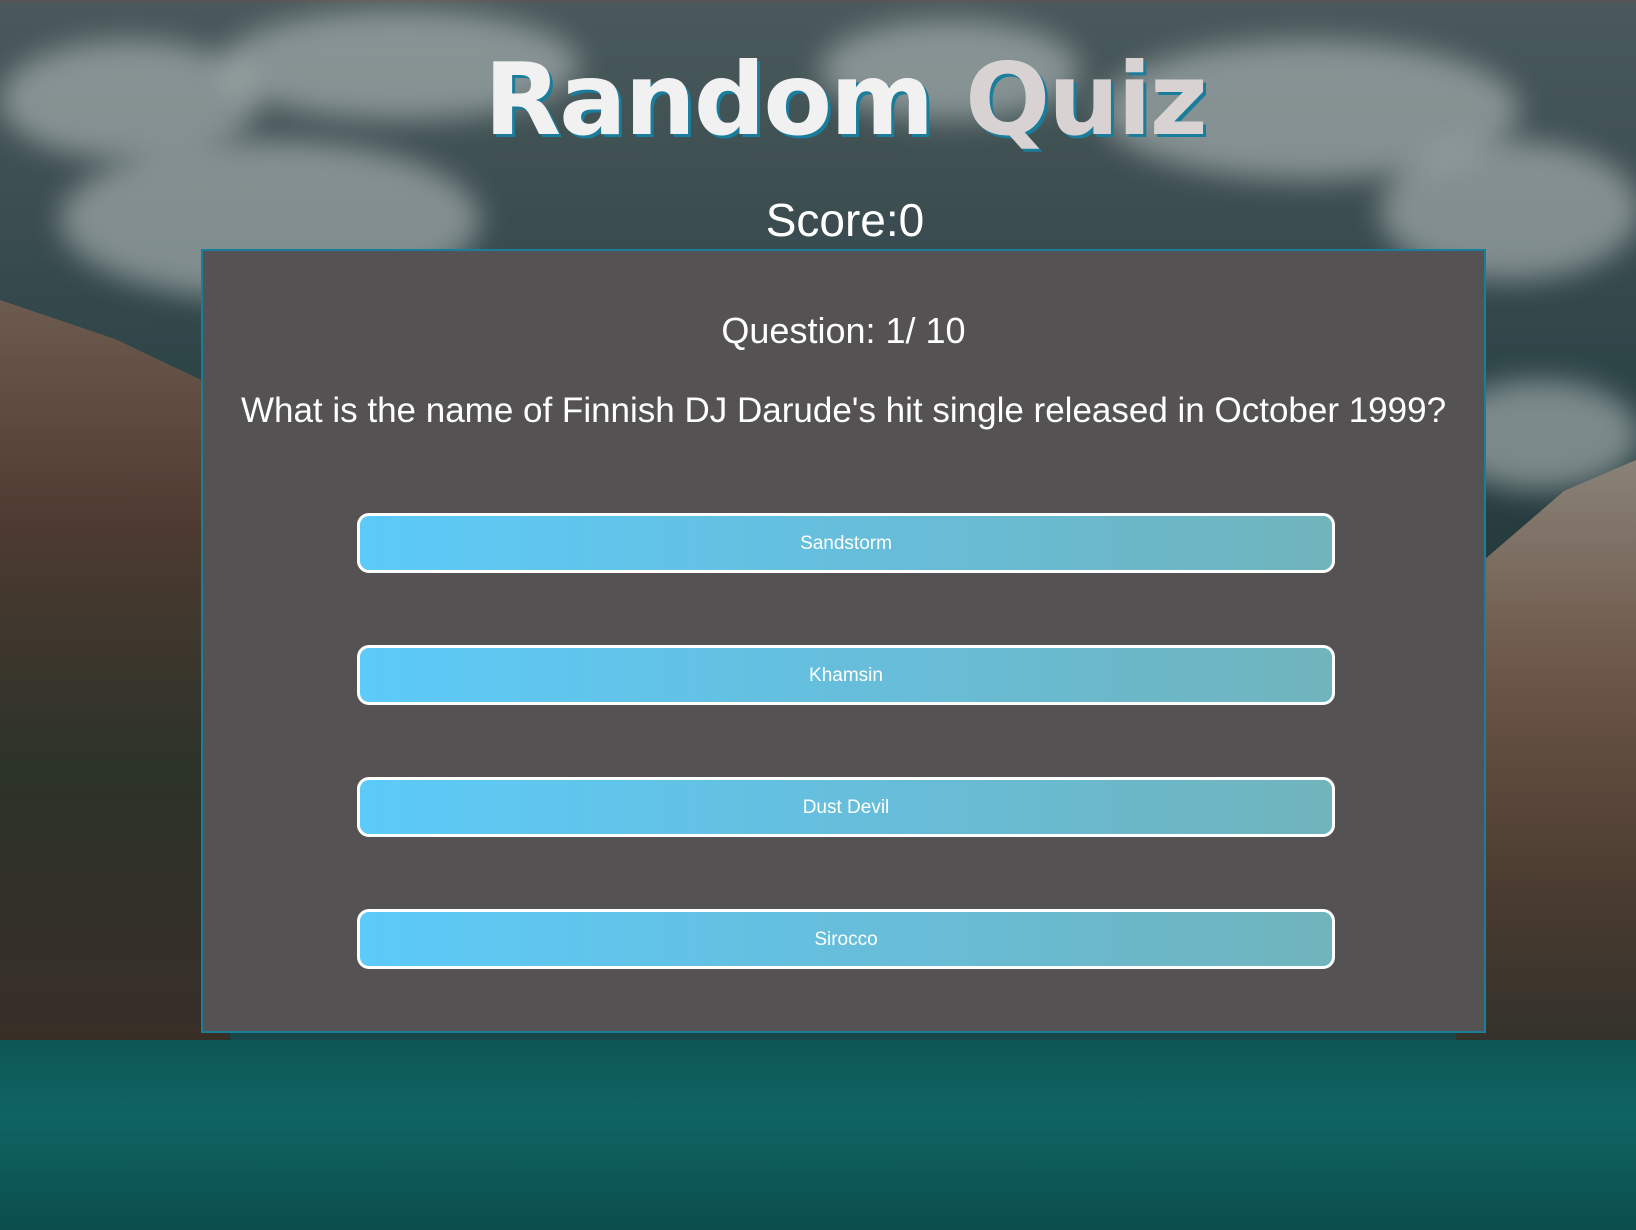 The image size is (1636, 1230). What do you see at coordinates (843, 330) in the screenshot?
I see `question-counter: Question: 1/ 10` at bounding box center [843, 330].